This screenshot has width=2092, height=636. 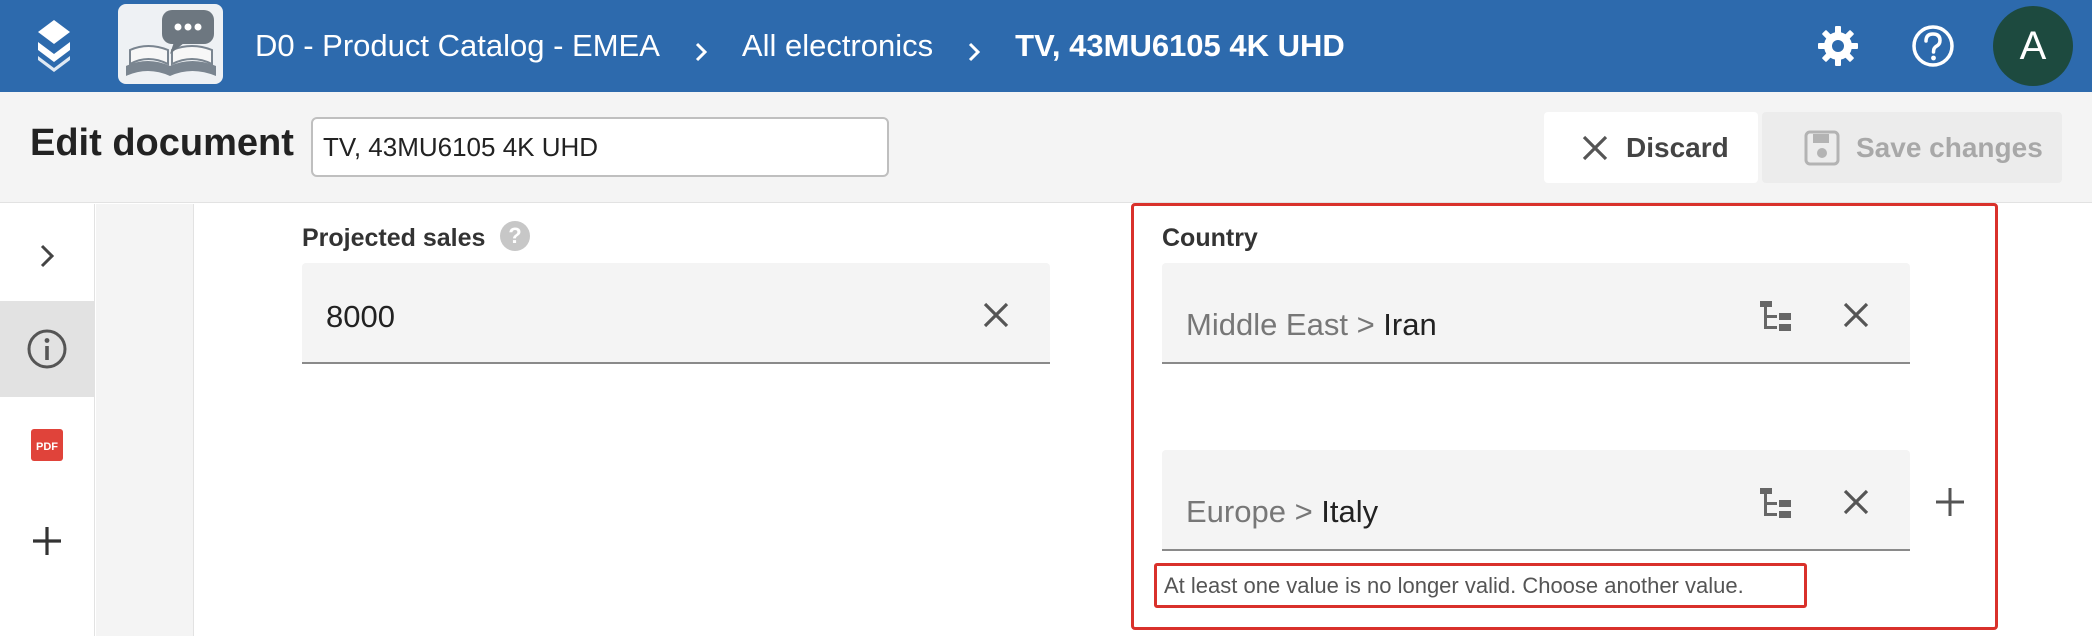 What do you see at coordinates (1180, 45) in the screenshot?
I see `breadcrumb-current: TV, 43MU6105 4K UHD` at bounding box center [1180, 45].